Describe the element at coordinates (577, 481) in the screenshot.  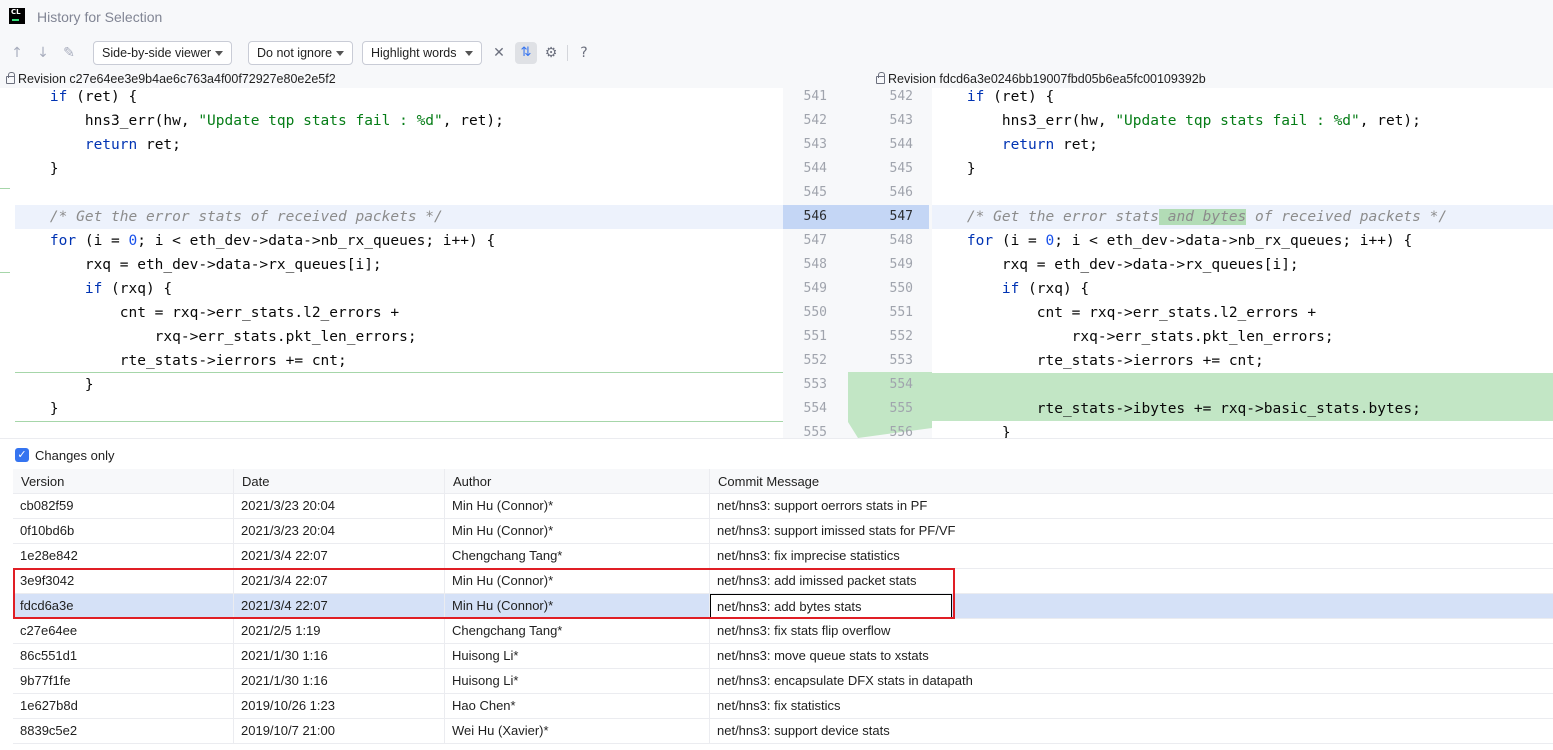
I see `column-header-author: Author` at that location.